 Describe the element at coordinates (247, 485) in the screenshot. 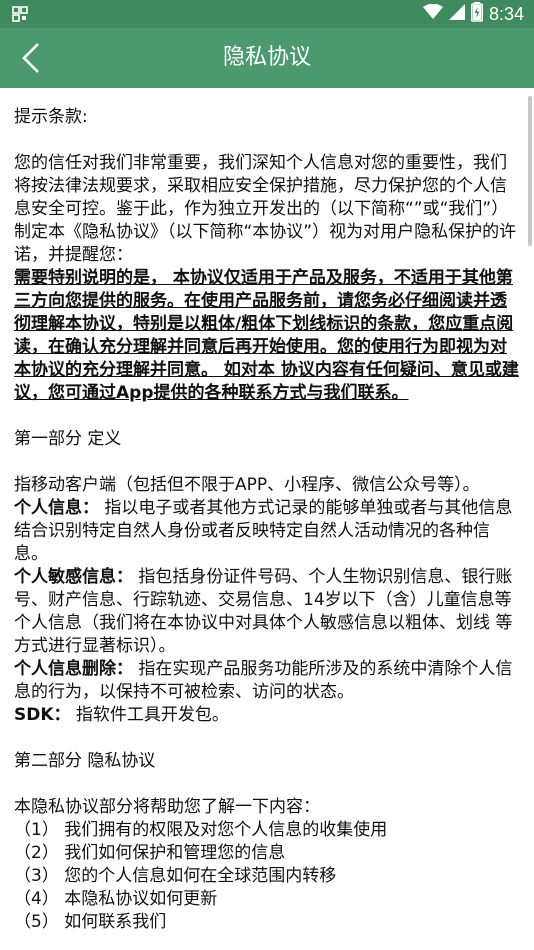

I see `def-client: 指移动客户端（包括但不限于APP、小程序、微信公众号等）。` at that location.